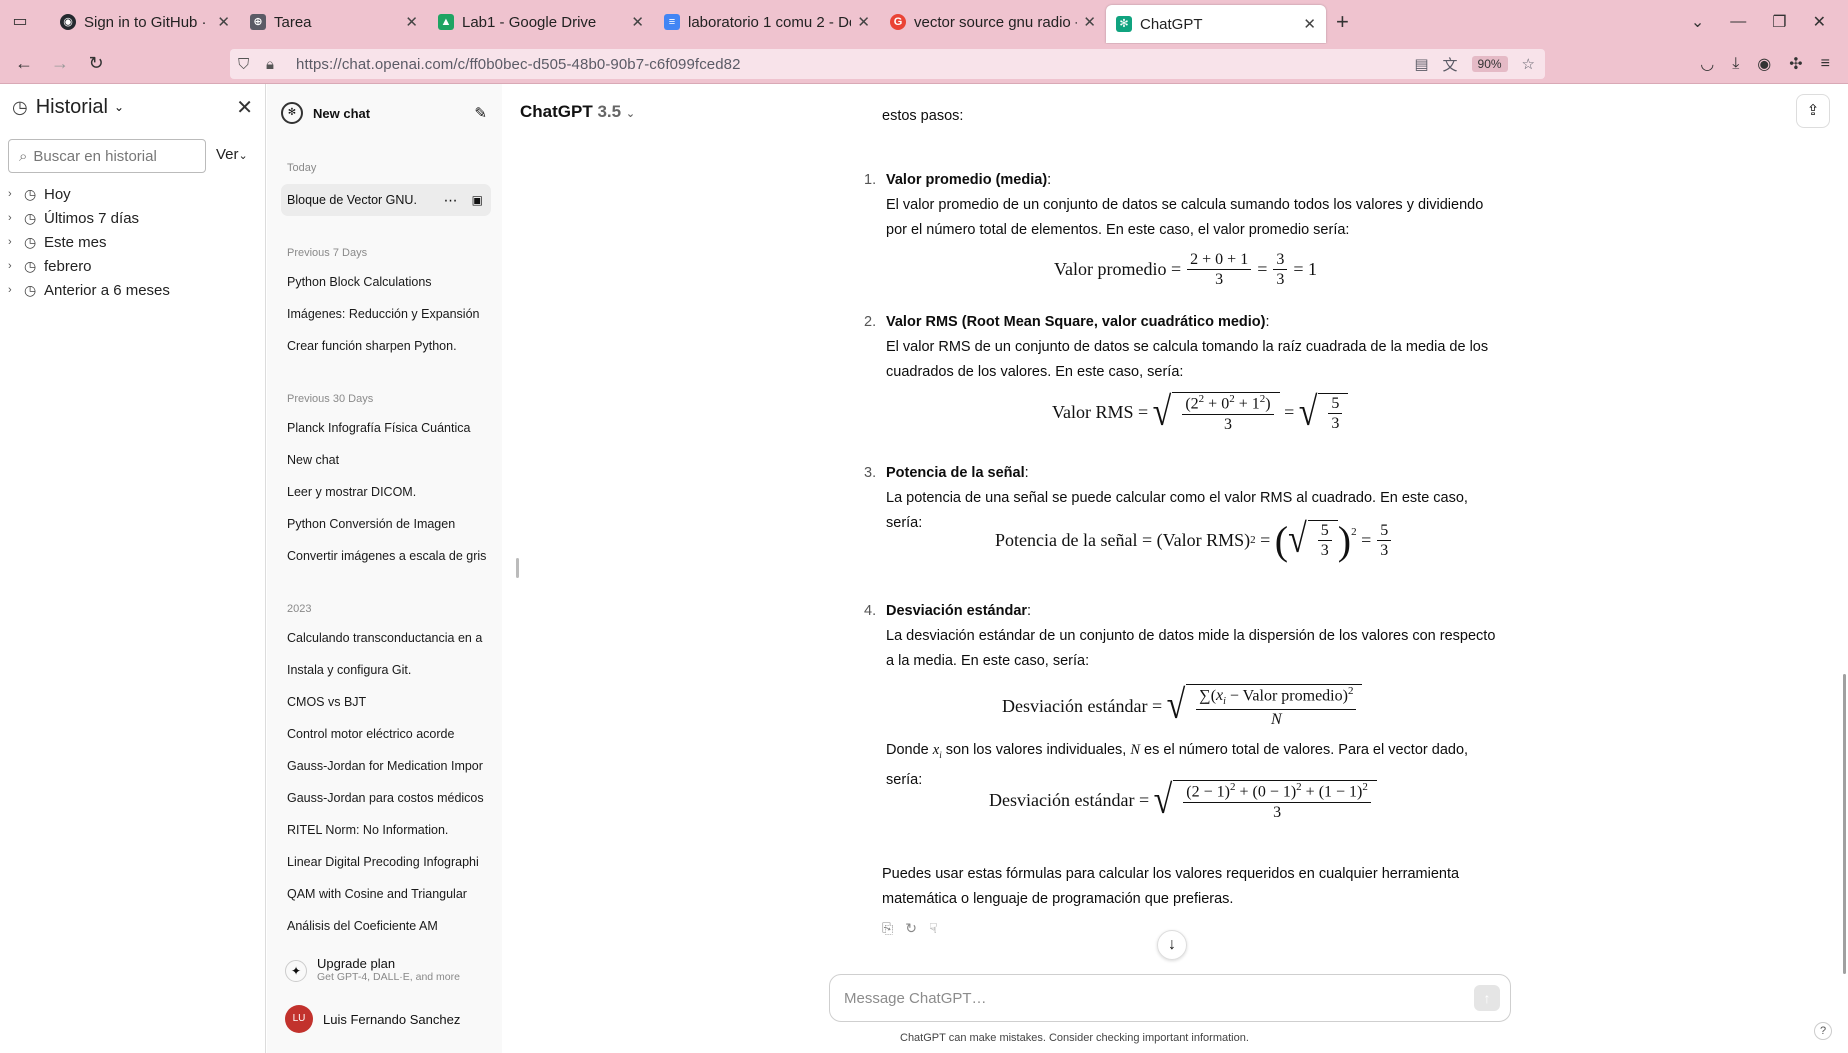 The width and height of the screenshot is (1848, 1053). I want to click on copy-icon: ⎘, so click(887, 928).